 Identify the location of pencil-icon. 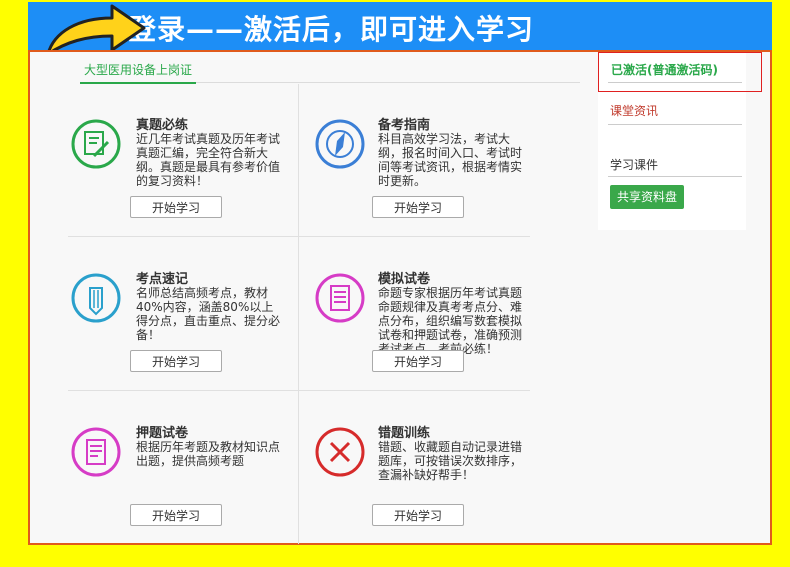
(96, 298).